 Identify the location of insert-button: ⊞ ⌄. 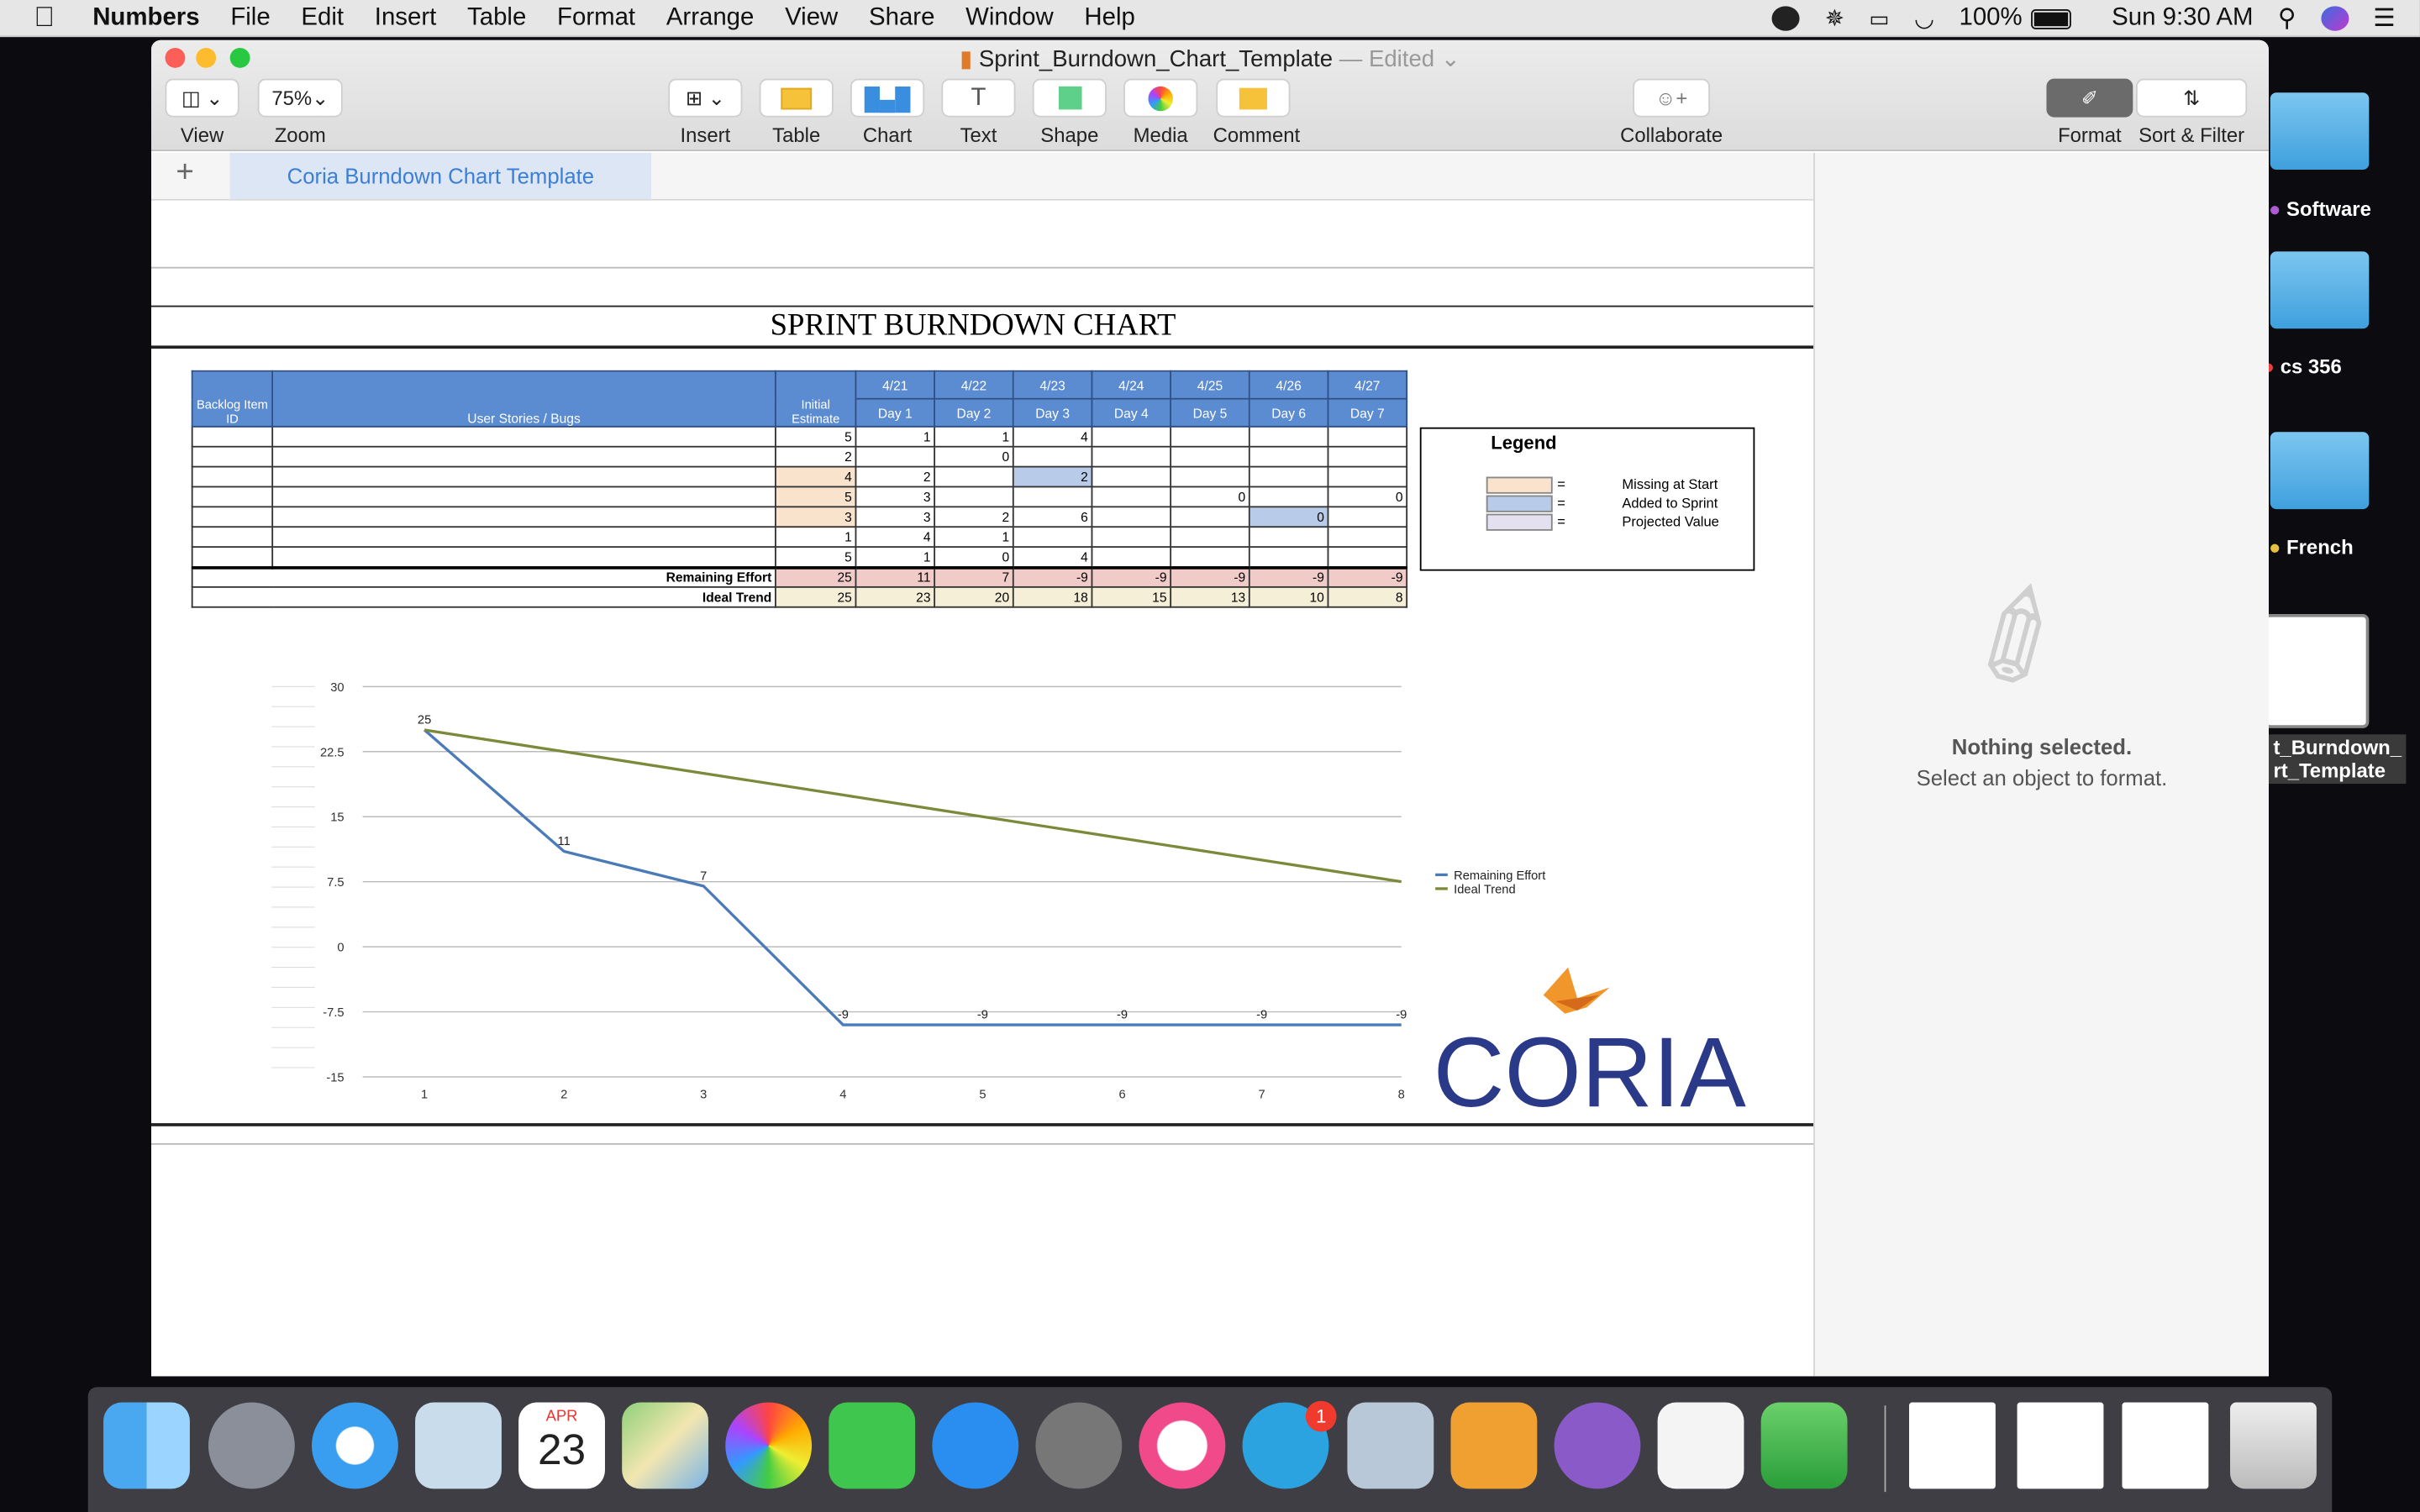
(705, 98).